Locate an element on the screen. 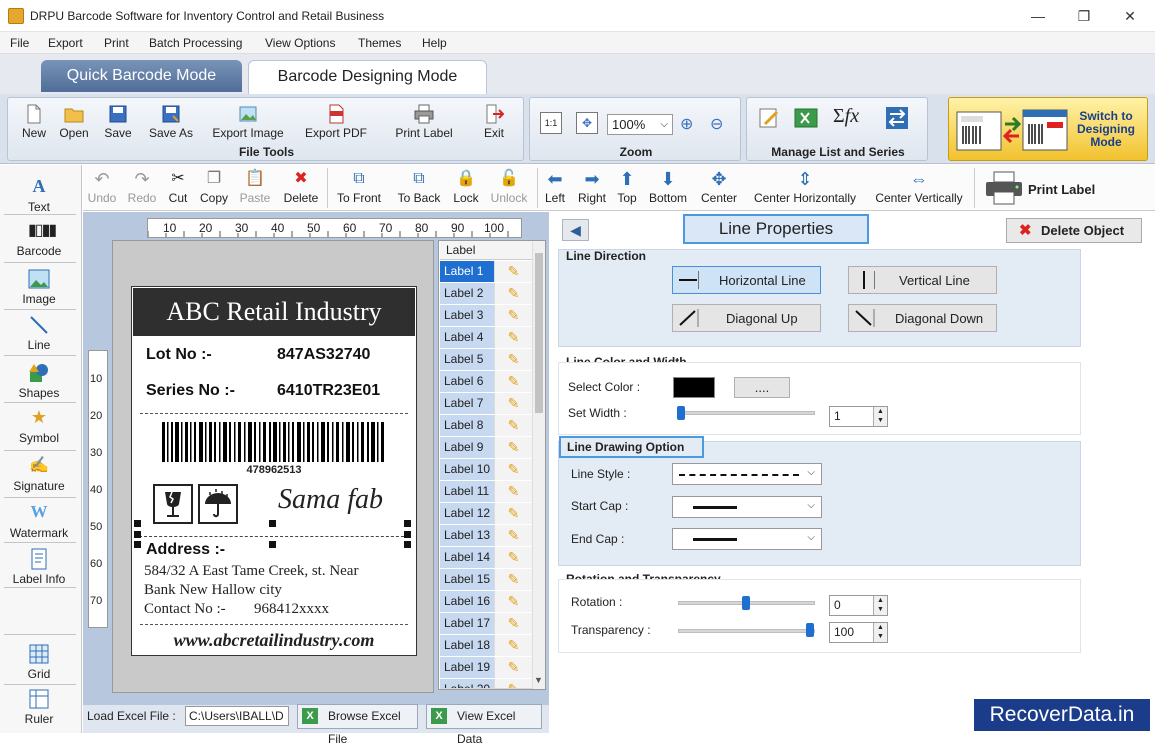 The image size is (1155, 751). lock-button: 🔒 Lock is located at coordinates (466, 187).